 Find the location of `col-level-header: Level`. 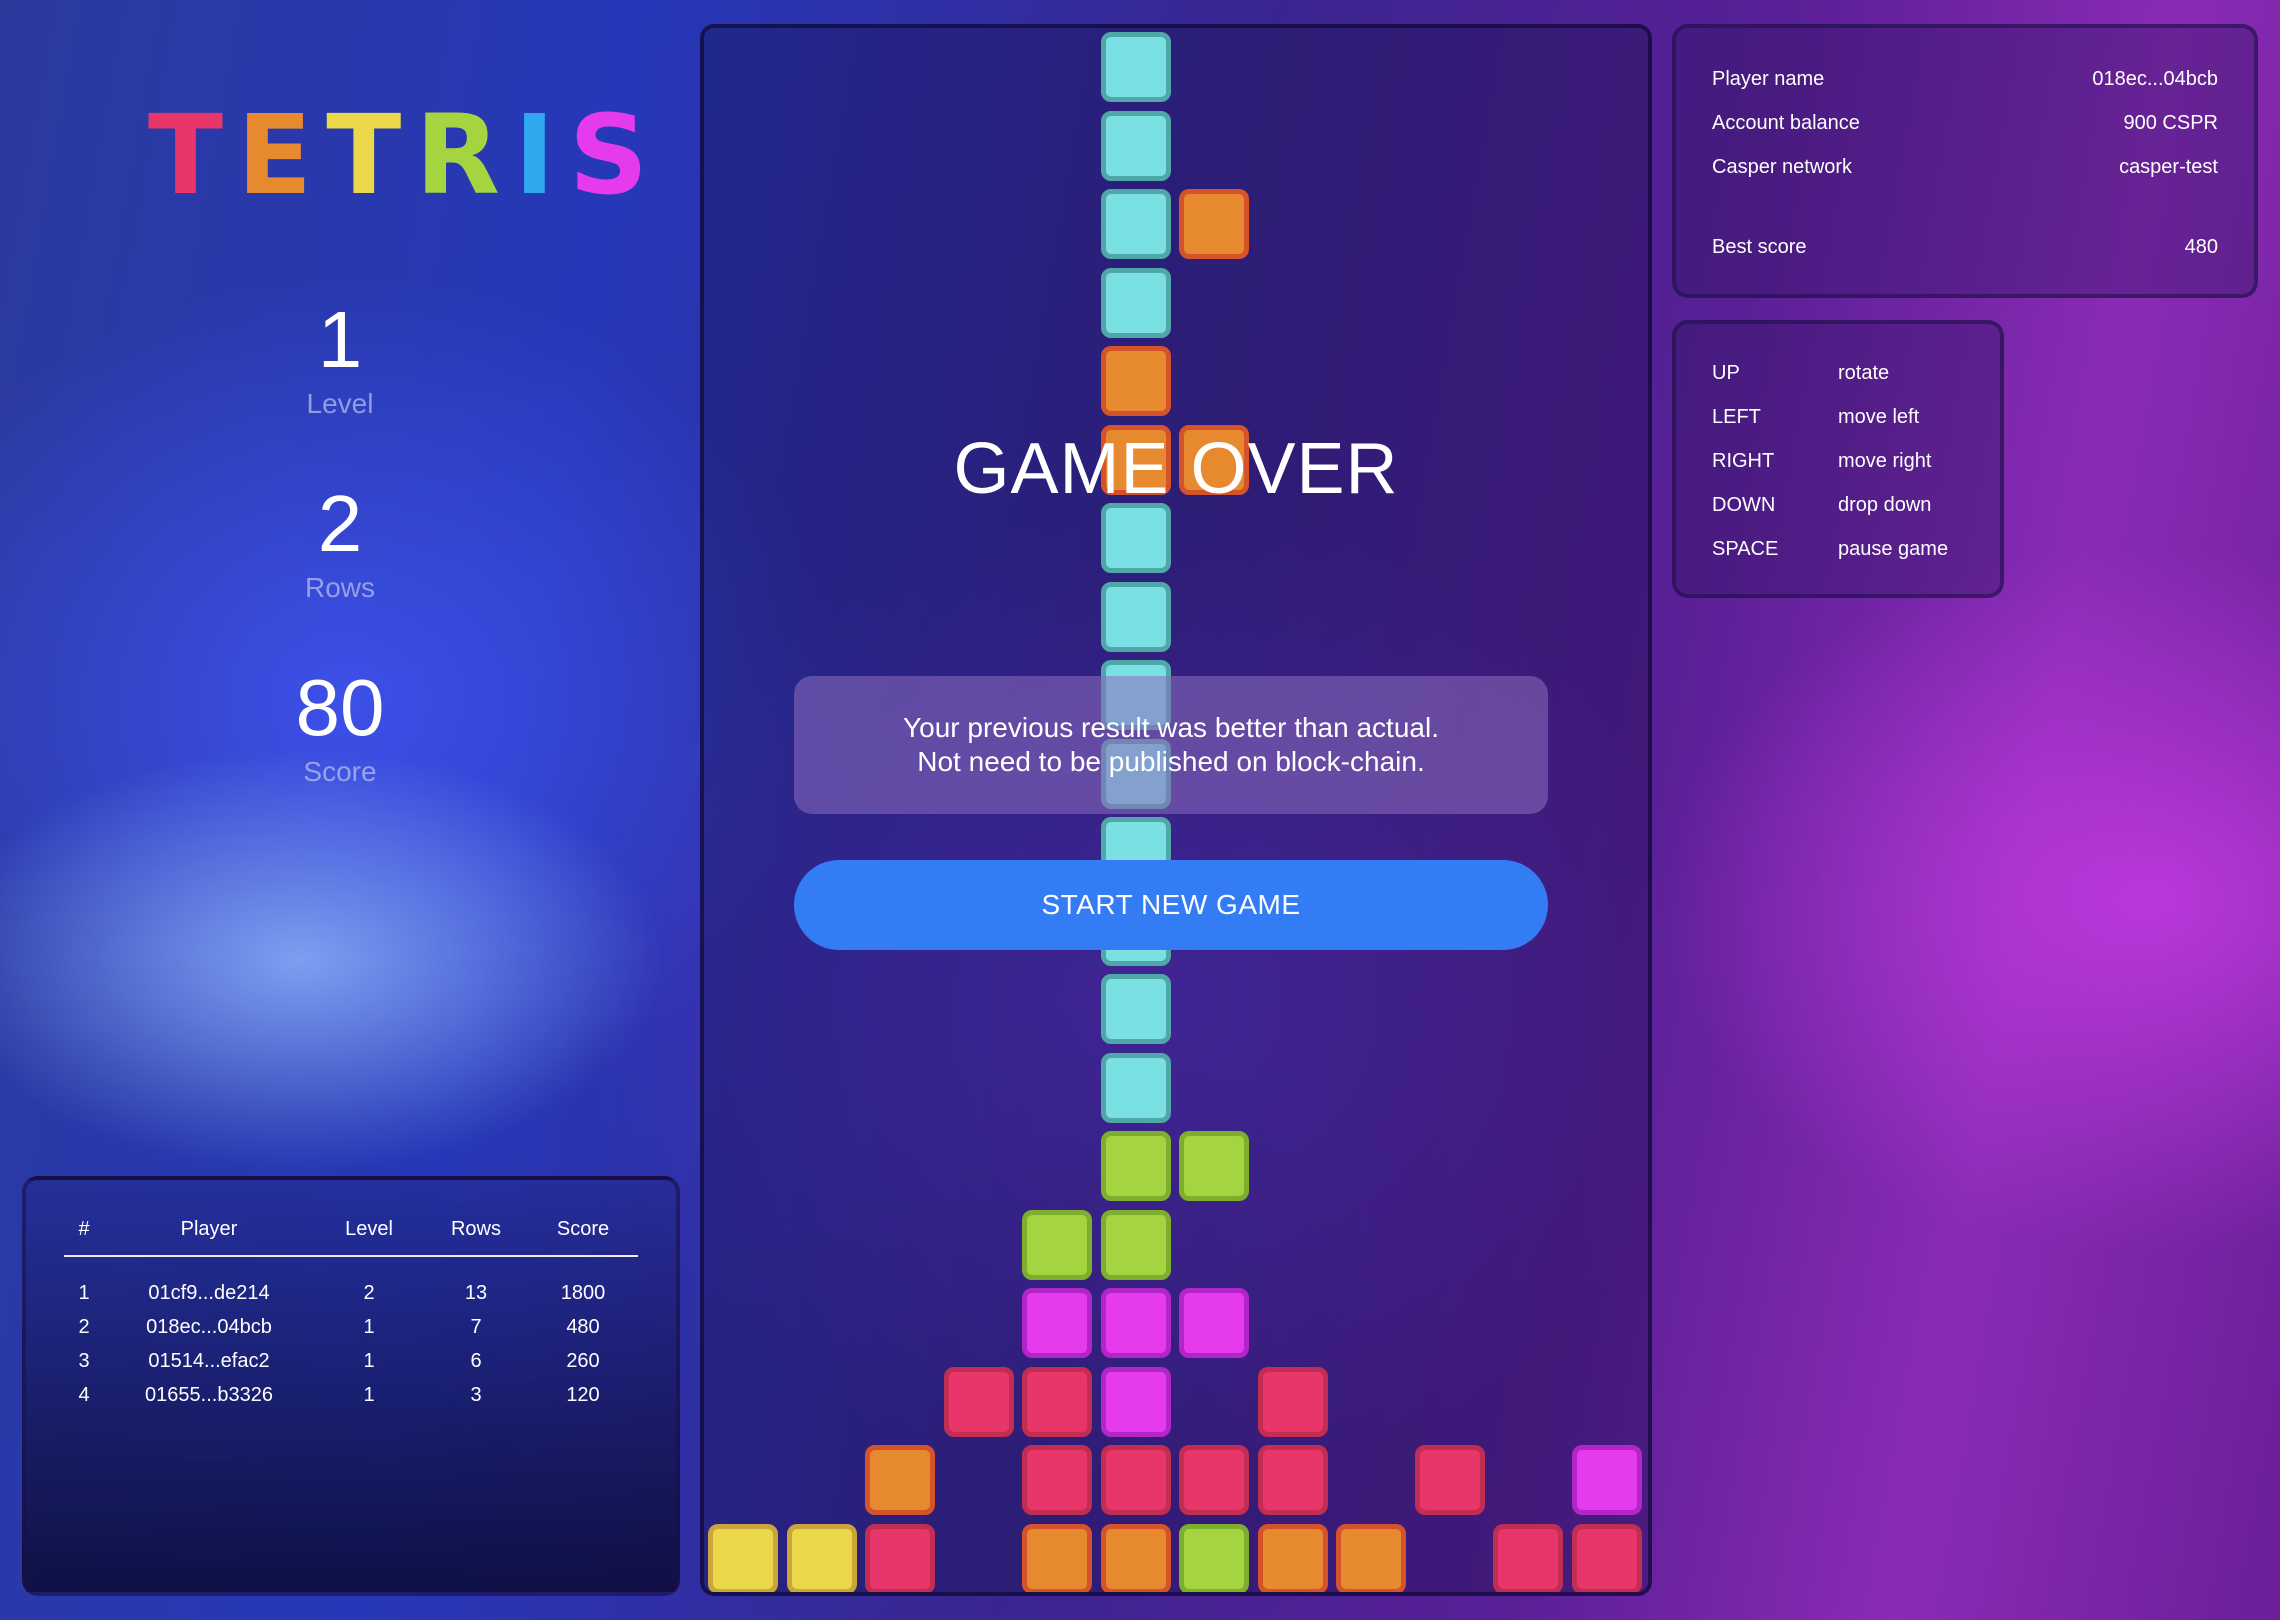

col-level-header: Level is located at coordinates (369, 1237).